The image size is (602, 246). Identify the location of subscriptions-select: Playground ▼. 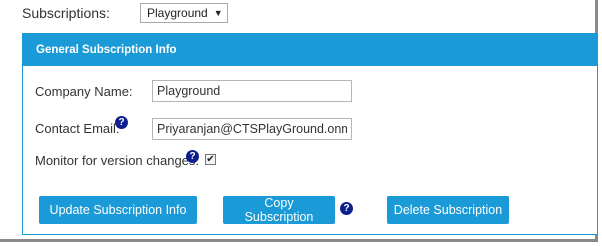
(184, 13).